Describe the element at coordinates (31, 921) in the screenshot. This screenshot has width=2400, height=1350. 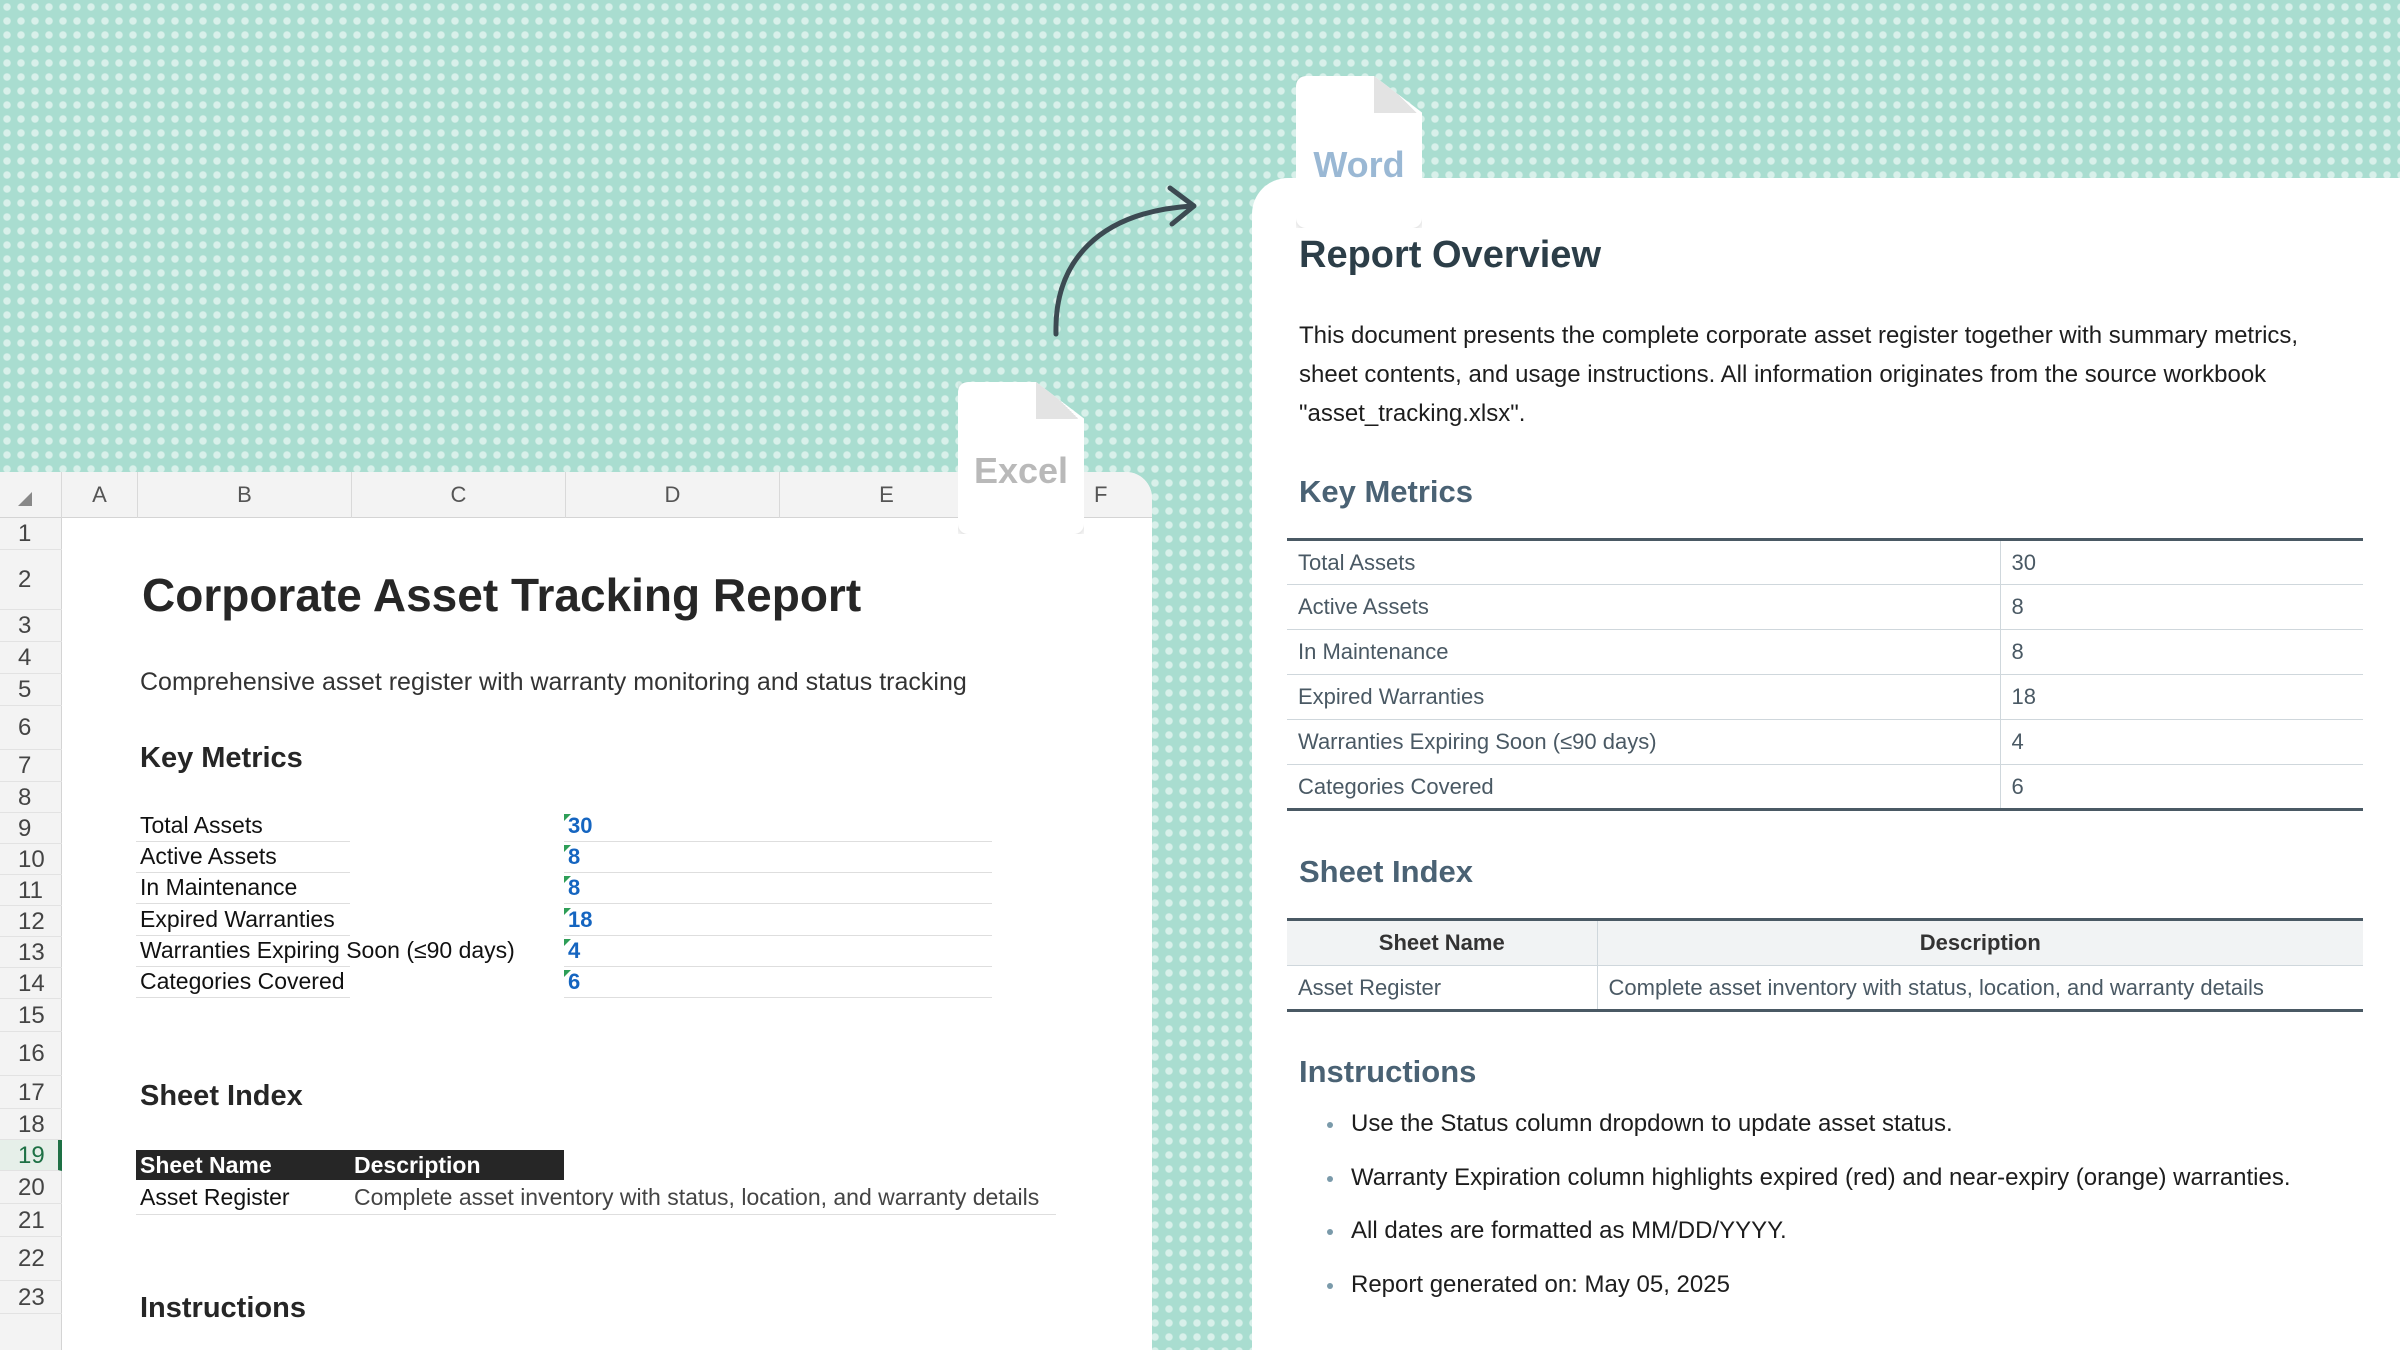
I see `row-header-12: 12` at that location.